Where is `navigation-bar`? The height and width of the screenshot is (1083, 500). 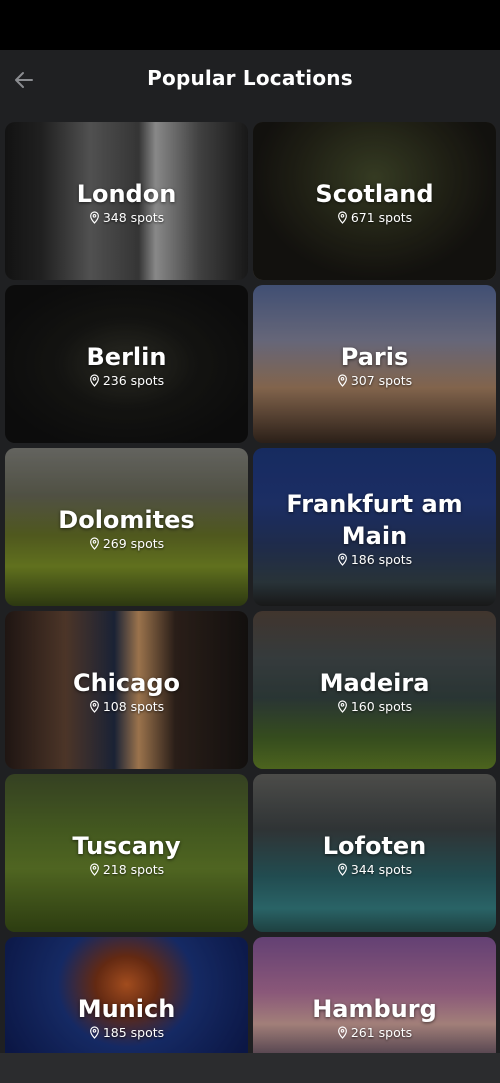 navigation-bar is located at coordinates (250, 1068).